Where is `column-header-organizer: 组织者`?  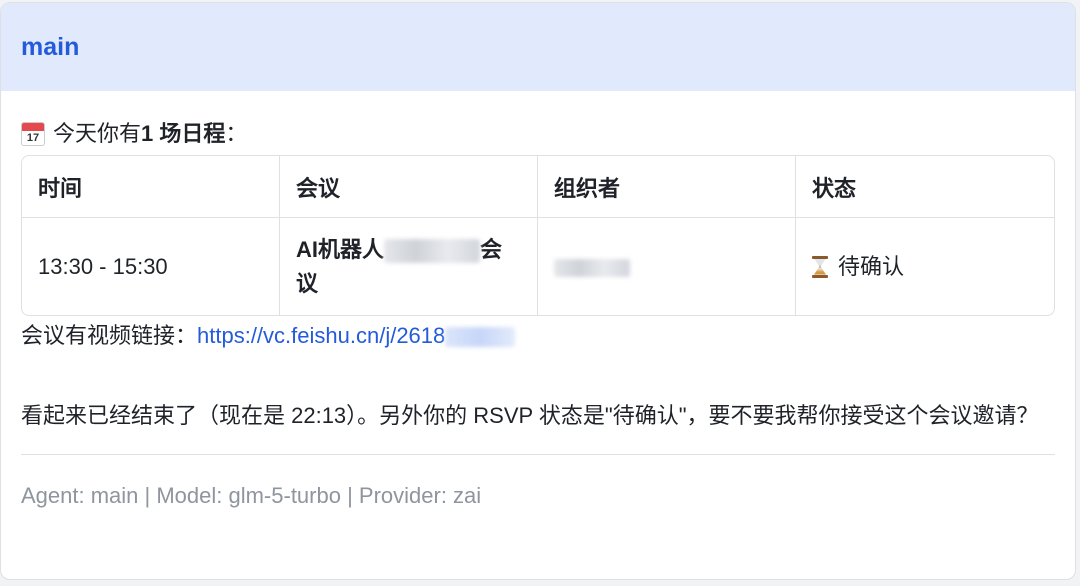 column-header-organizer: 组织者 is located at coordinates (667, 187).